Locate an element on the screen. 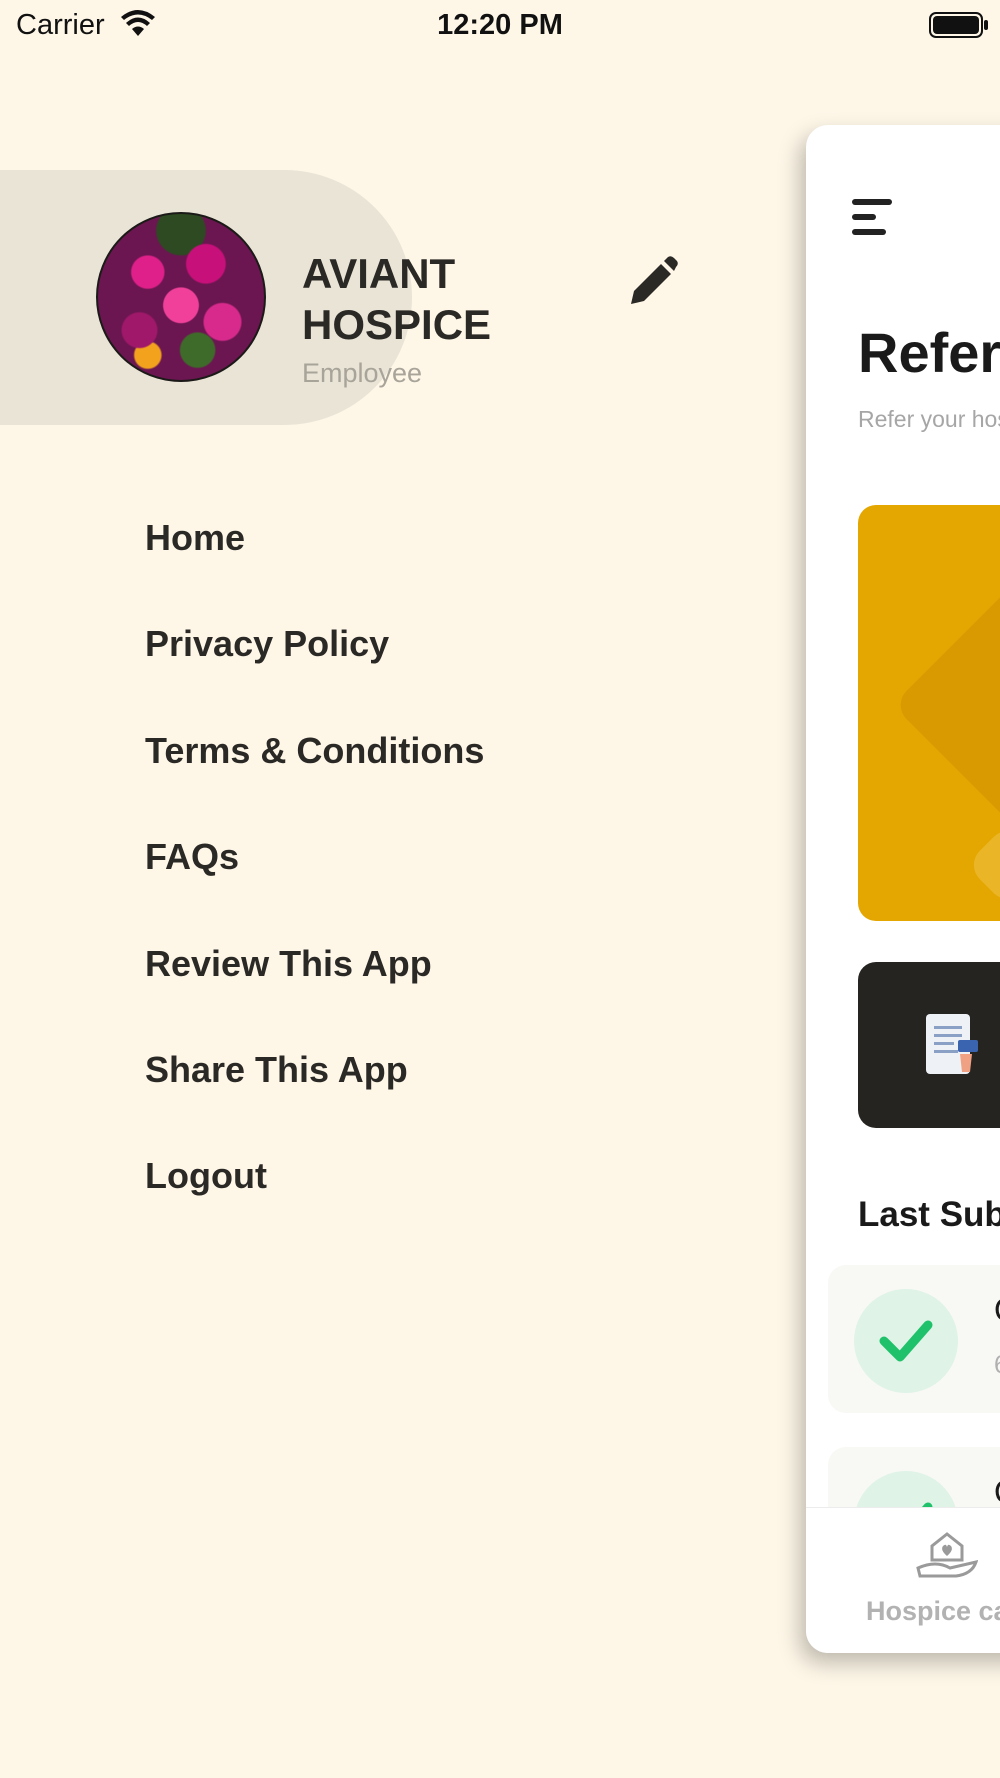 The width and height of the screenshot is (1000, 1778). page-title: Refer is located at coordinates (929, 352).